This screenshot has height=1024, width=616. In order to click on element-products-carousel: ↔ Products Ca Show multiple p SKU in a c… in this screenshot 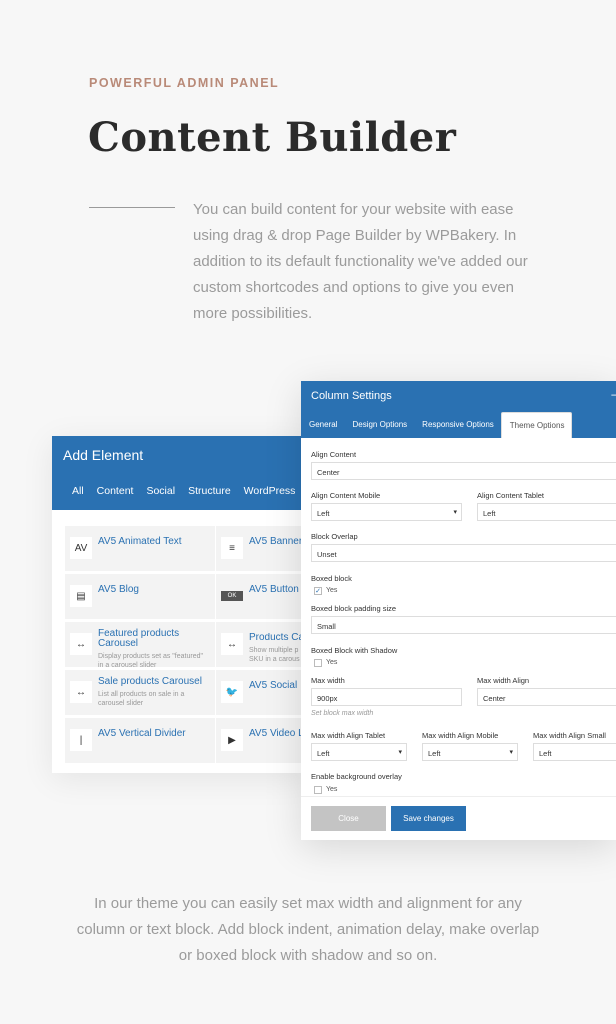, I will do `click(264, 644)`.